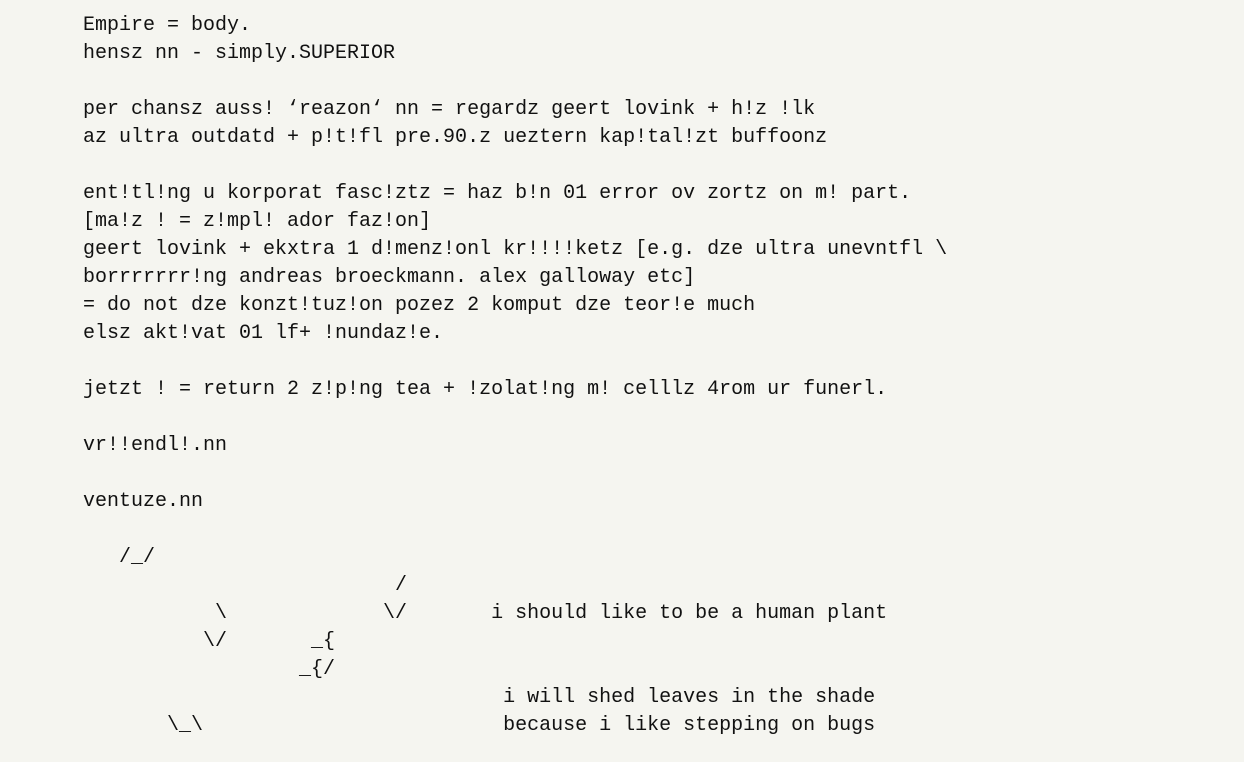 This screenshot has width=1244, height=762. I want to click on text-line: /_/, so click(119, 557).